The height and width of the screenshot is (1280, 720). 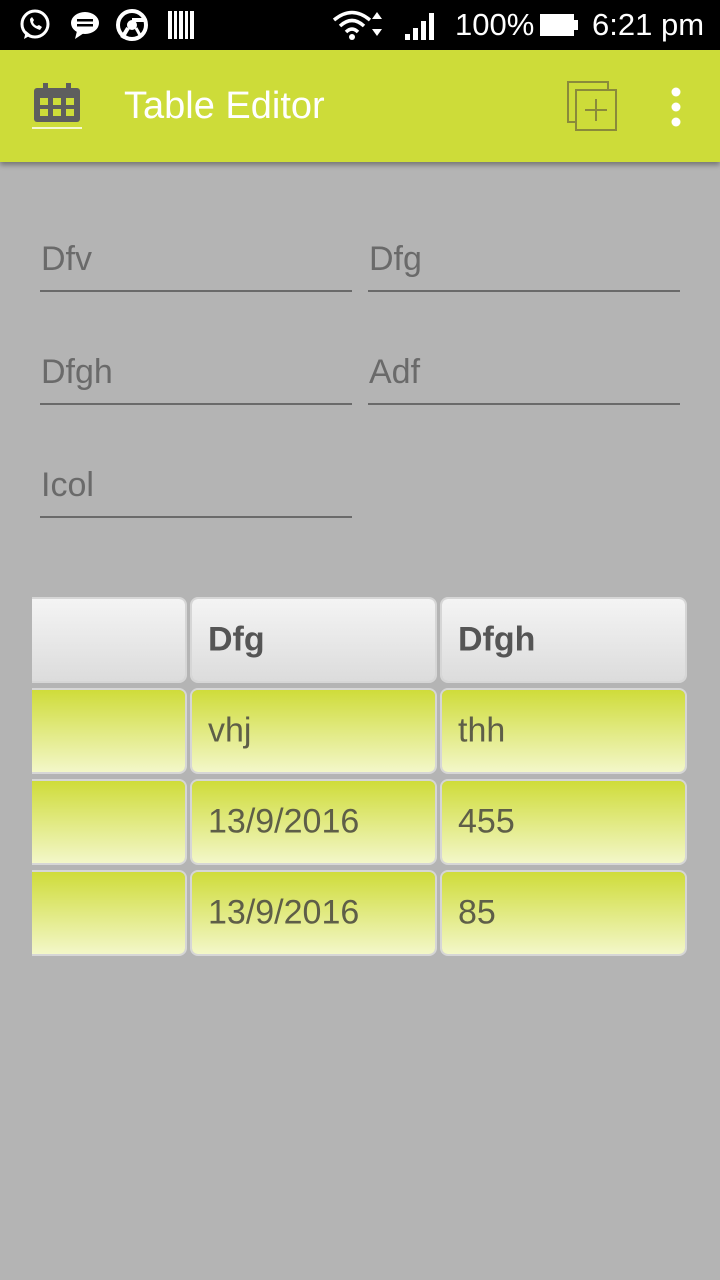 I want to click on app-title: Table Editor, so click(x=224, y=106).